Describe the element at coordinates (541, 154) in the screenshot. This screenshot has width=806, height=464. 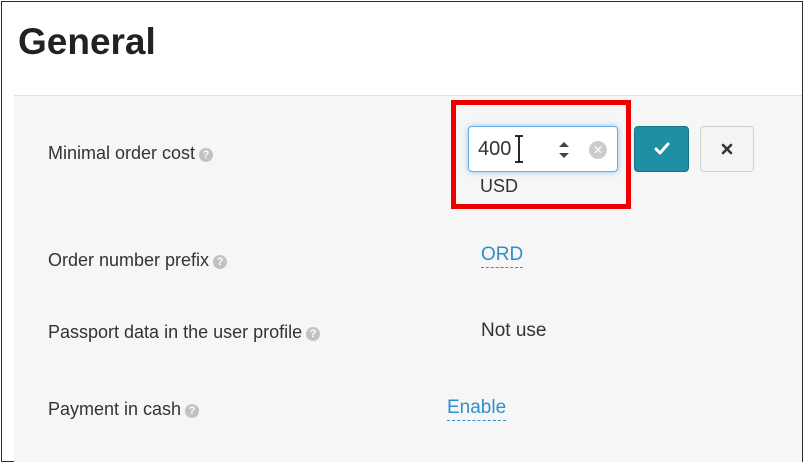
I see `highlight-annotation-box` at that location.